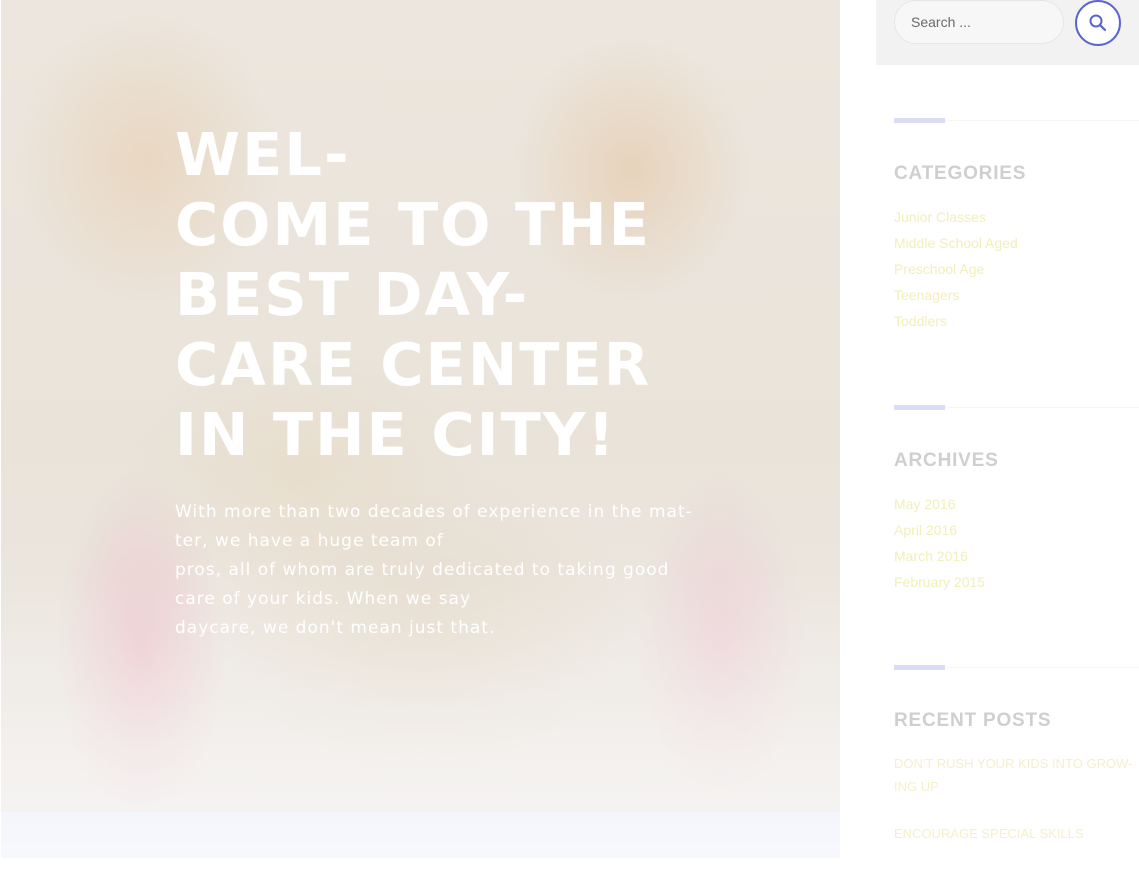  Describe the element at coordinates (1013, 763) in the screenshot. I see `recent-post-line: DON'T RUSH YOUR KIDS INTO GROW-` at that location.